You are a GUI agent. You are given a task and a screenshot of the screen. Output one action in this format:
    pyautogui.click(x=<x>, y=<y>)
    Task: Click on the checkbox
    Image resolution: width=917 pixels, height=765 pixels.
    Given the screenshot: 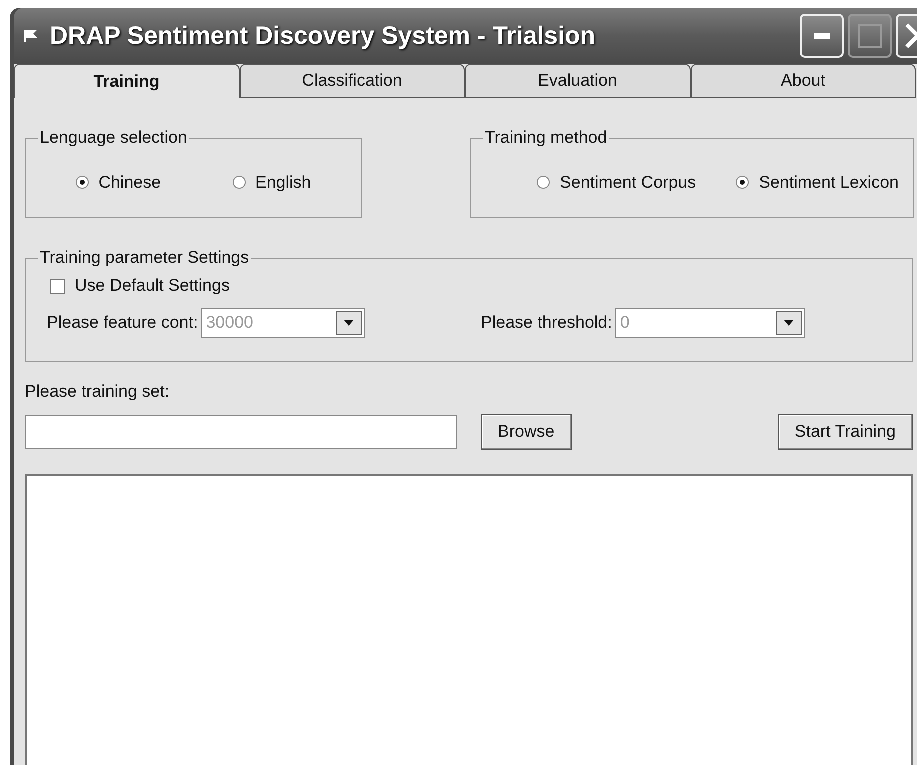 What is the action you would take?
    pyautogui.click(x=57, y=286)
    